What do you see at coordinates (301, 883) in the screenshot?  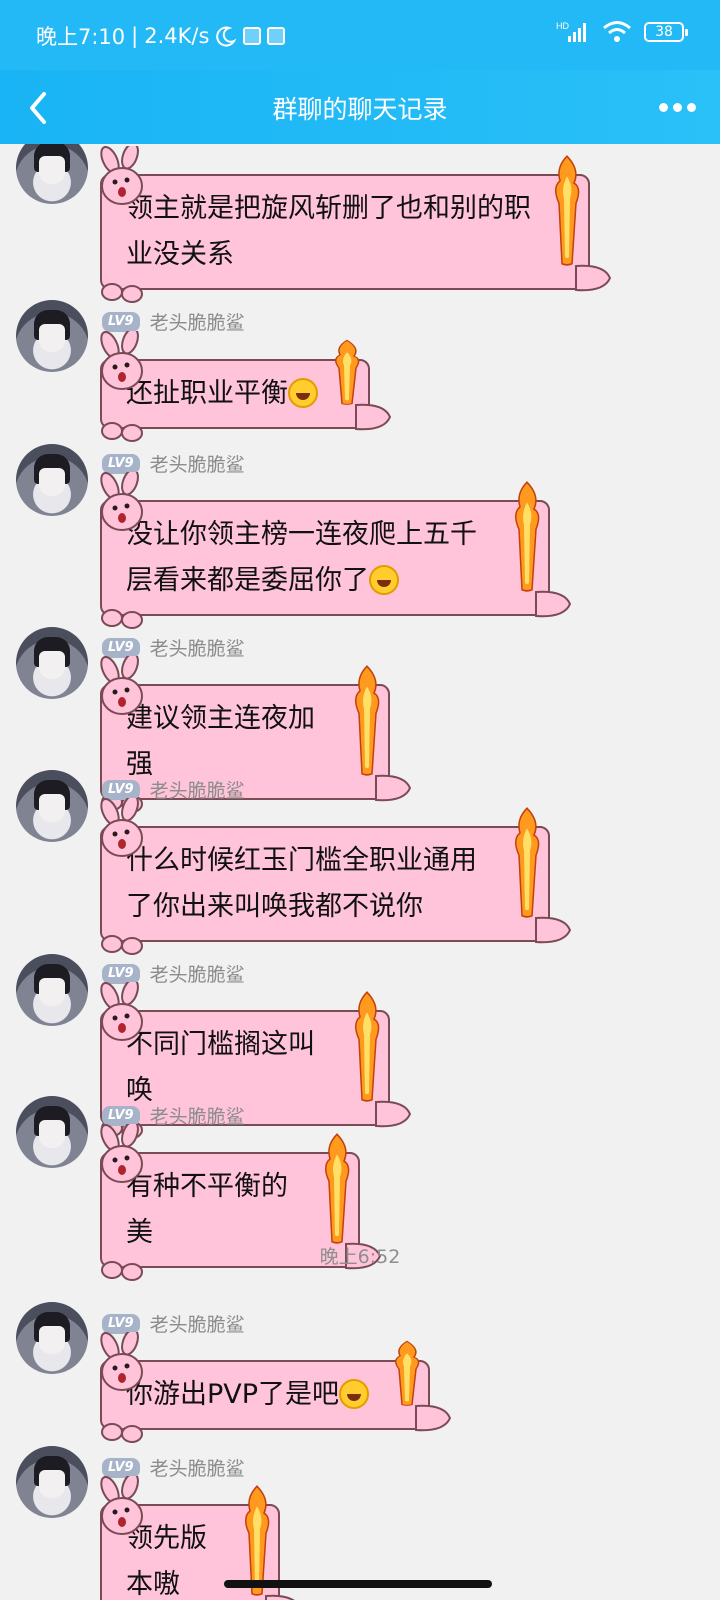 I see `message-text: 什么时候红玉门槛全职业通用了你出来叫唤我都不说你` at bounding box center [301, 883].